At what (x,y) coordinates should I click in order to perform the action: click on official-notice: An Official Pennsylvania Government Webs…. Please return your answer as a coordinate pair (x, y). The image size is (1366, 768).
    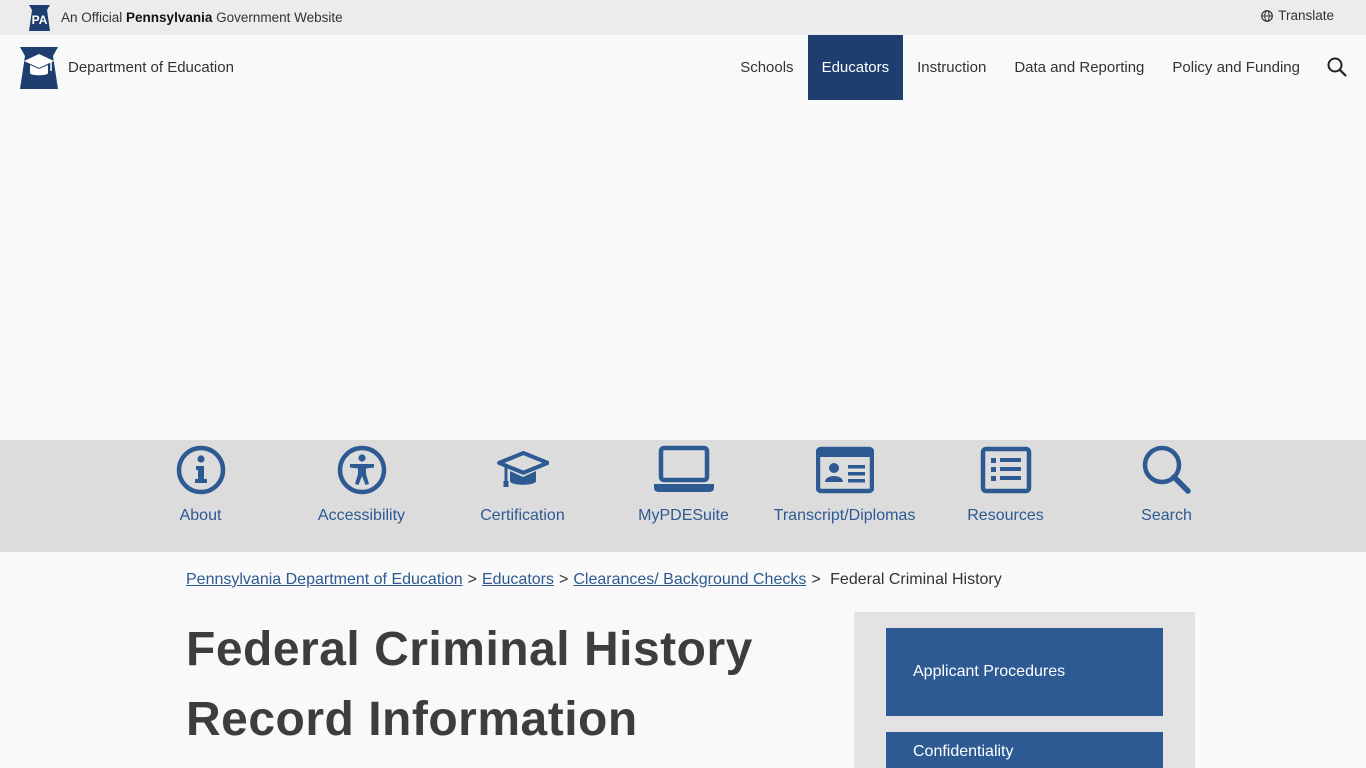
    Looking at the image, I should click on (202, 17).